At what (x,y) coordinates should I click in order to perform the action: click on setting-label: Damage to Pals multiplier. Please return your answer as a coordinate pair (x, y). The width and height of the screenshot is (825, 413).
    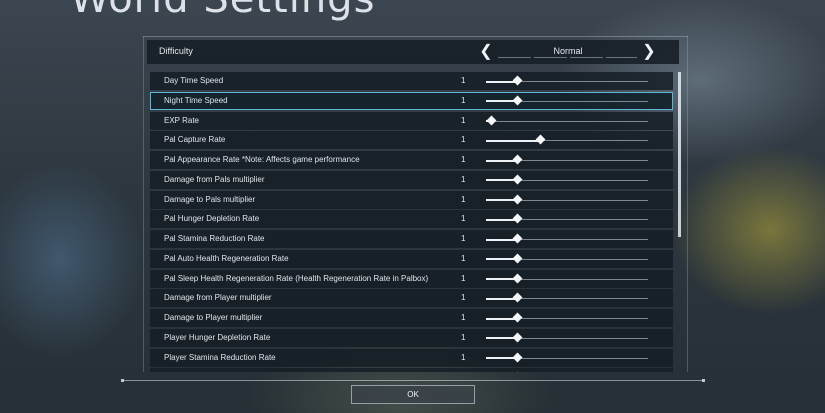
    Looking at the image, I should click on (210, 199).